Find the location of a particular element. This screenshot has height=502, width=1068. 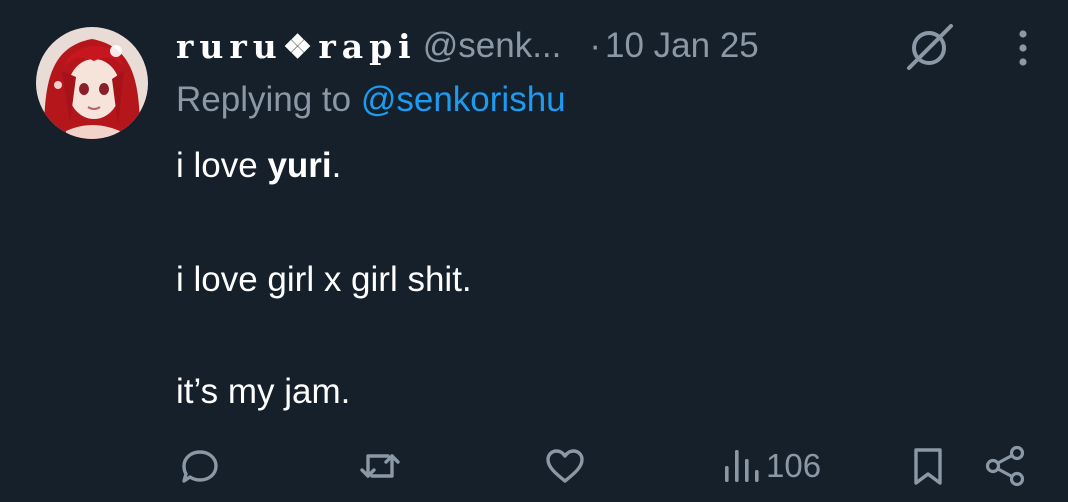

like-button is located at coordinates (565, 466).